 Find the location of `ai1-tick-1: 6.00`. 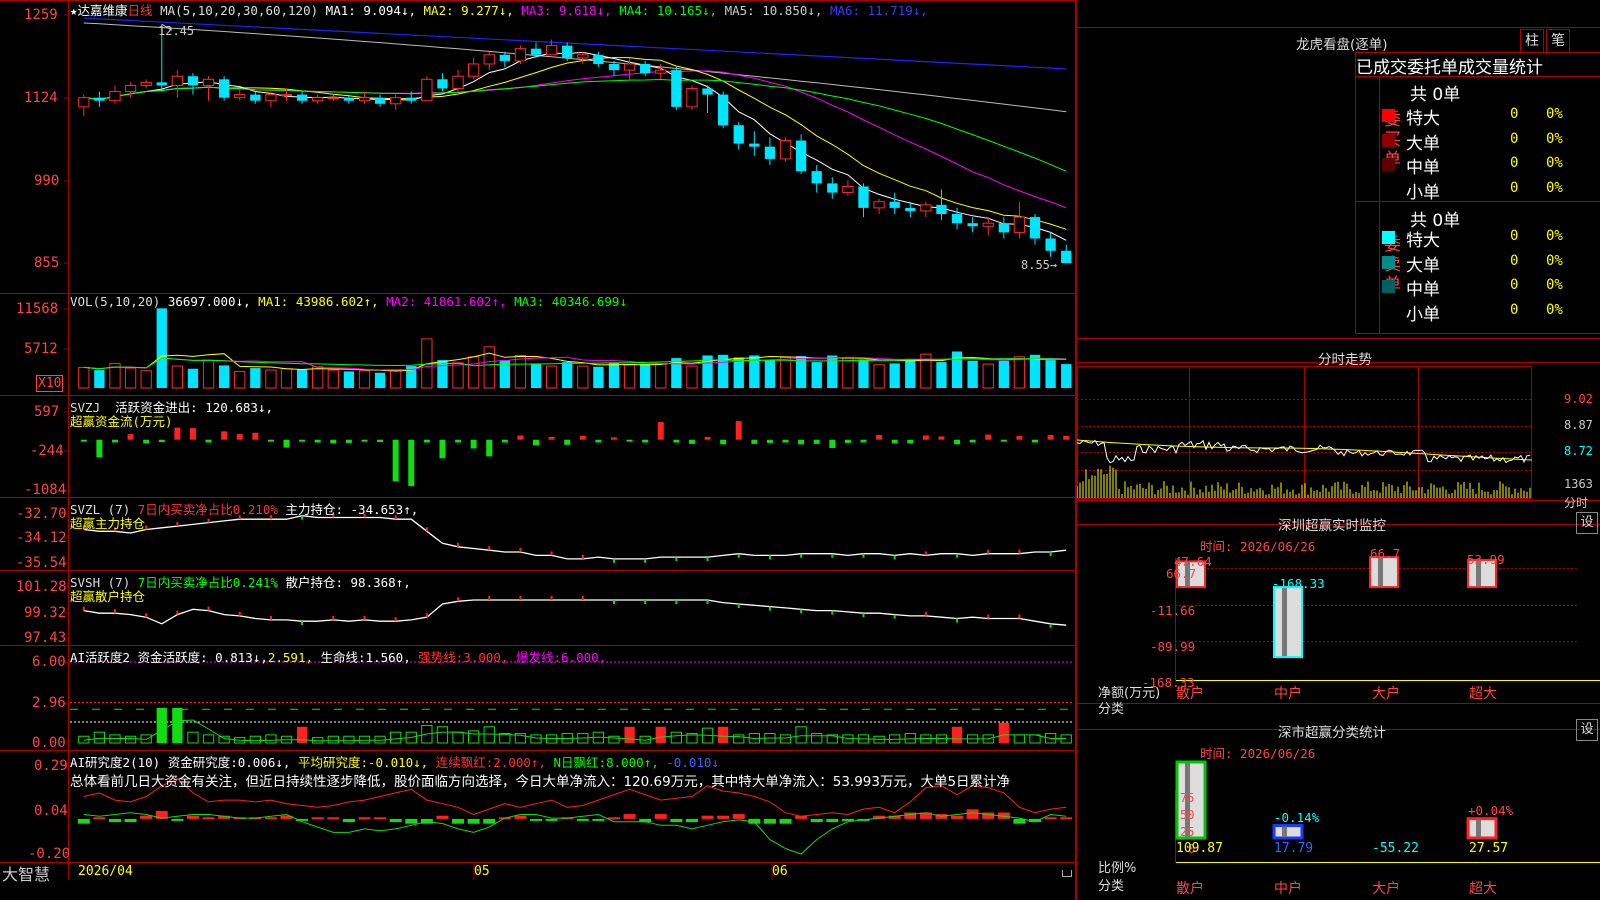

ai1-tick-1: 6.00 is located at coordinates (49, 662).